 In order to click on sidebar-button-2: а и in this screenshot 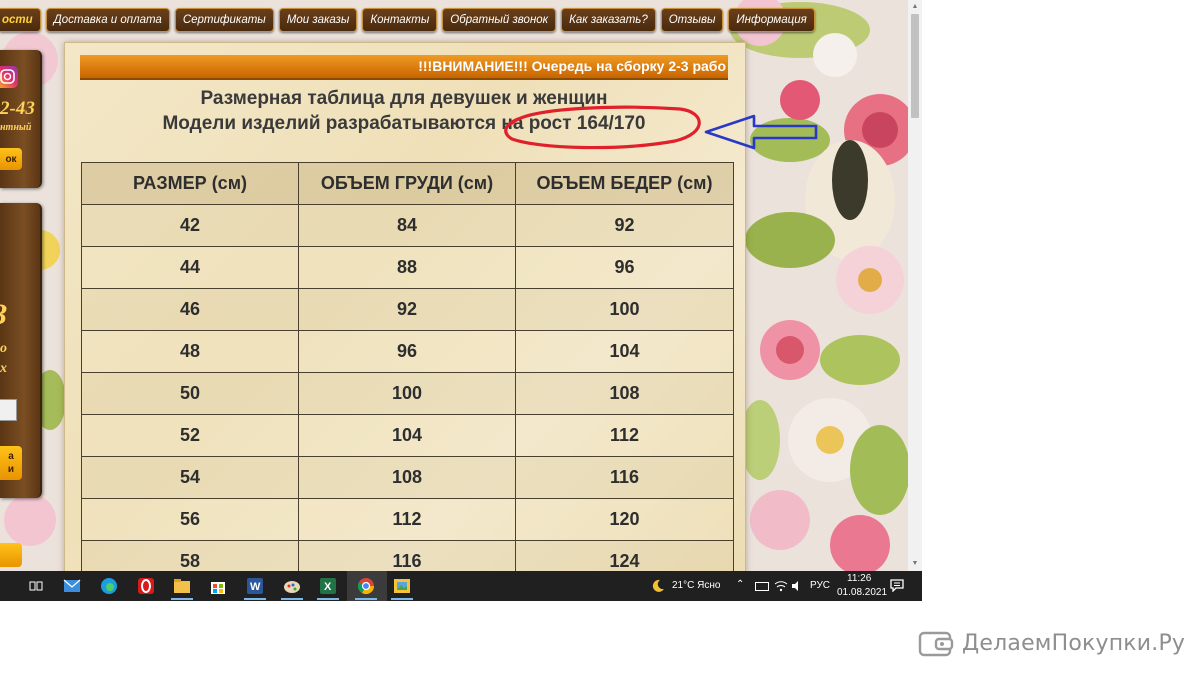, I will do `click(11, 463)`.